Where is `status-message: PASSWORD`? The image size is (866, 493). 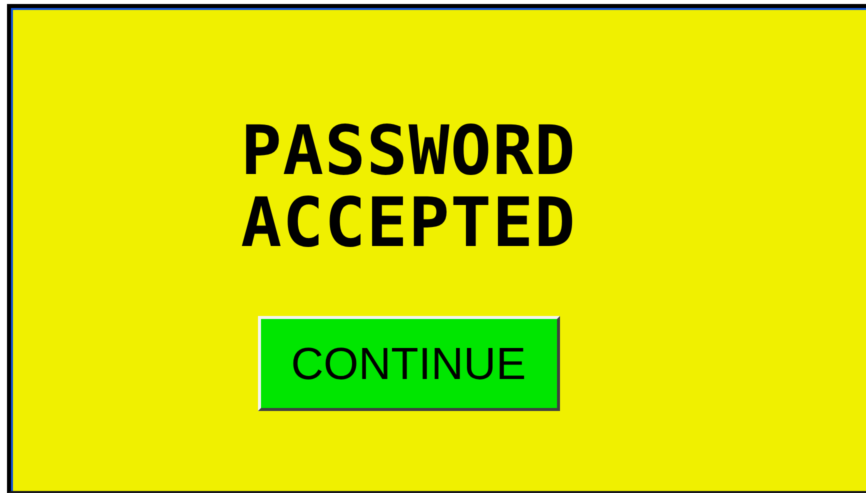
status-message: PASSWORD is located at coordinates (408, 152).